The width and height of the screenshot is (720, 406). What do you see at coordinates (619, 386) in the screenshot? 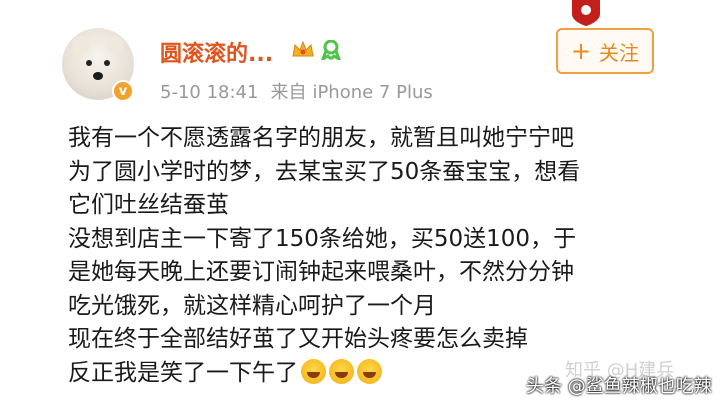
I see `toutiao-watermark: 头条 @鲨鱼辣椒也吃辣` at bounding box center [619, 386].